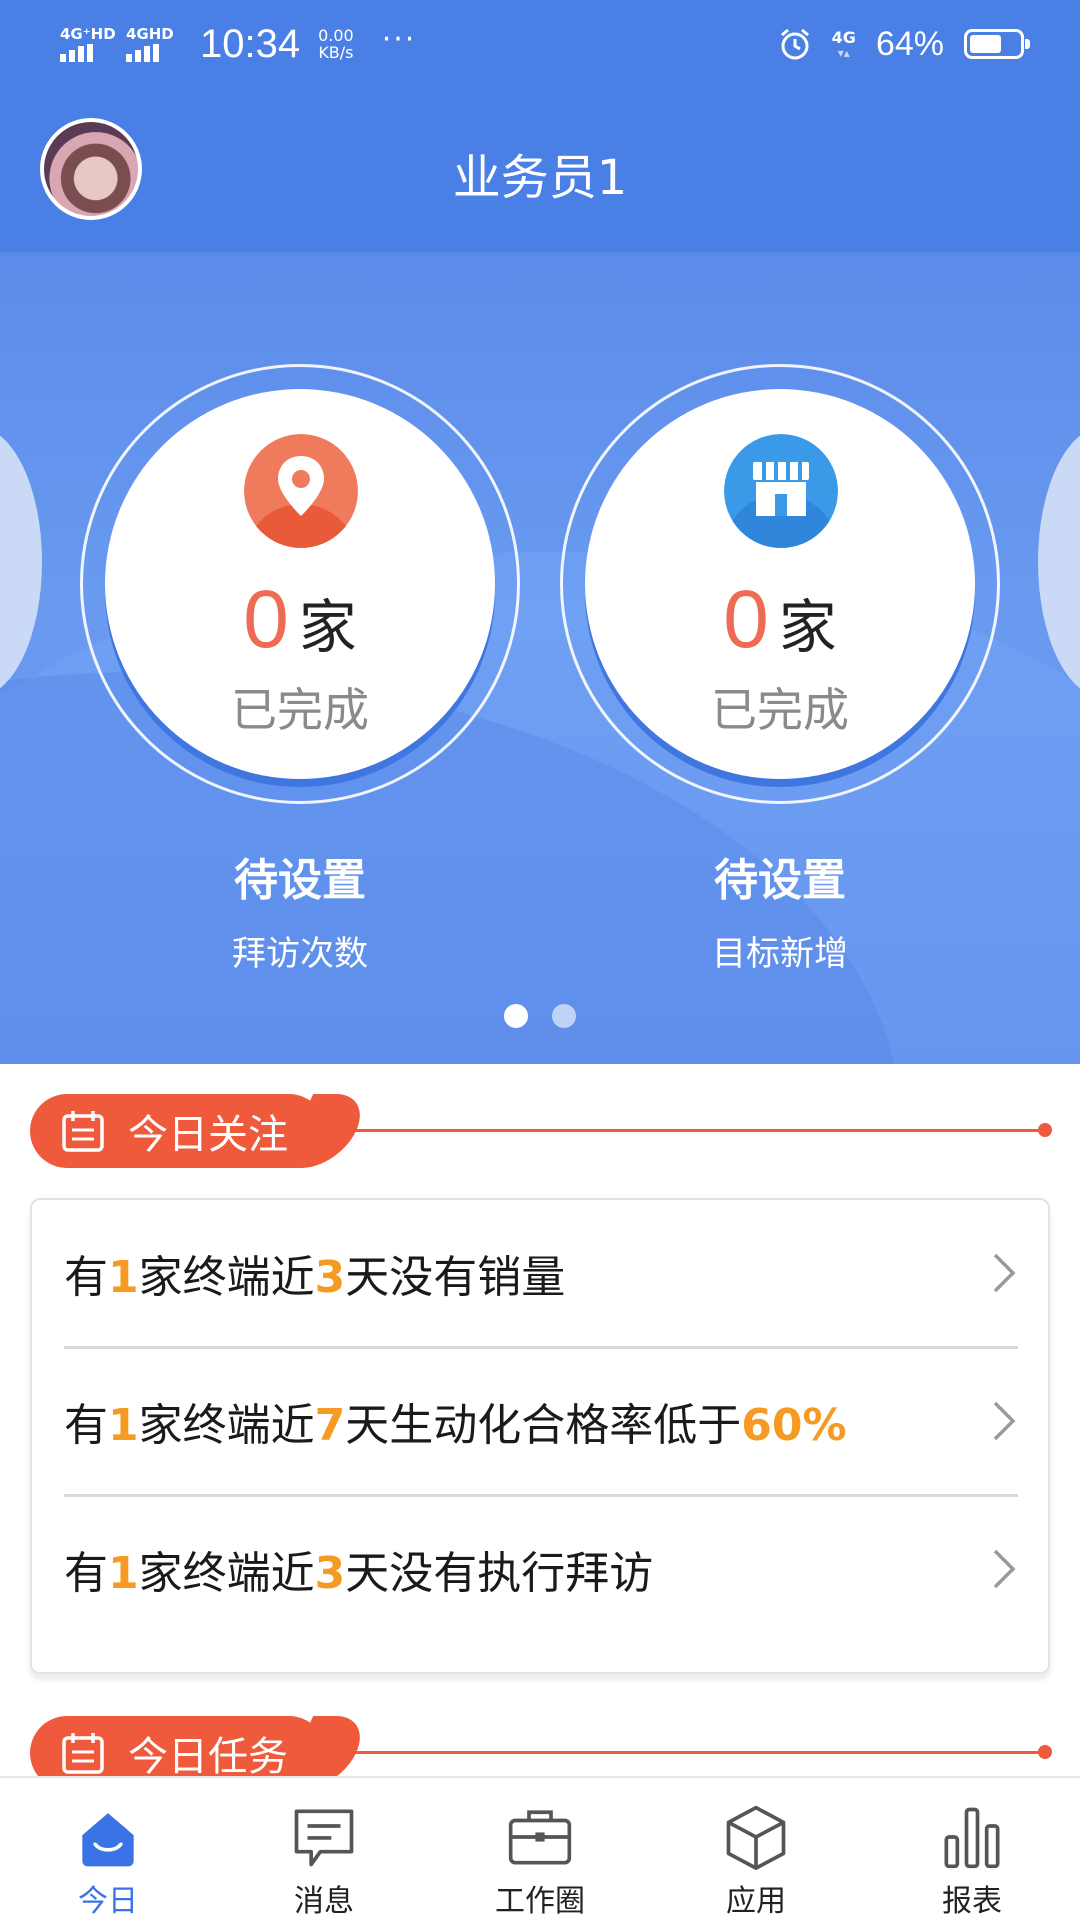  What do you see at coordinates (756, 1837) in the screenshot?
I see `cube-icon` at bounding box center [756, 1837].